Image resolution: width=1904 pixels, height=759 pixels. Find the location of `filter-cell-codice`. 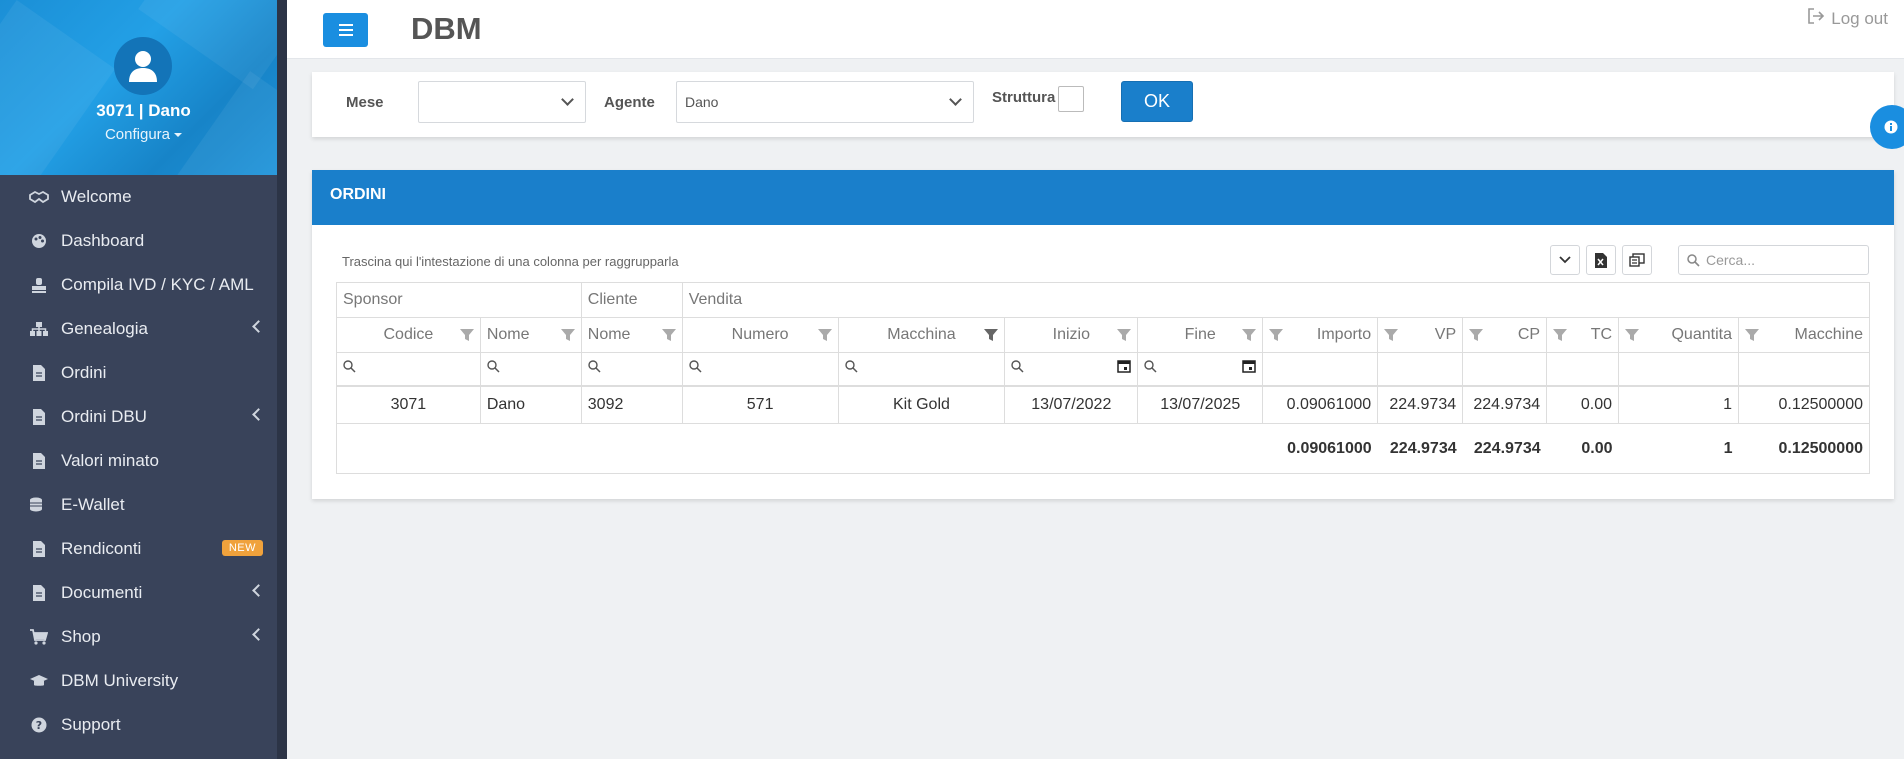

filter-cell-codice is located at coordinates (408, 369).